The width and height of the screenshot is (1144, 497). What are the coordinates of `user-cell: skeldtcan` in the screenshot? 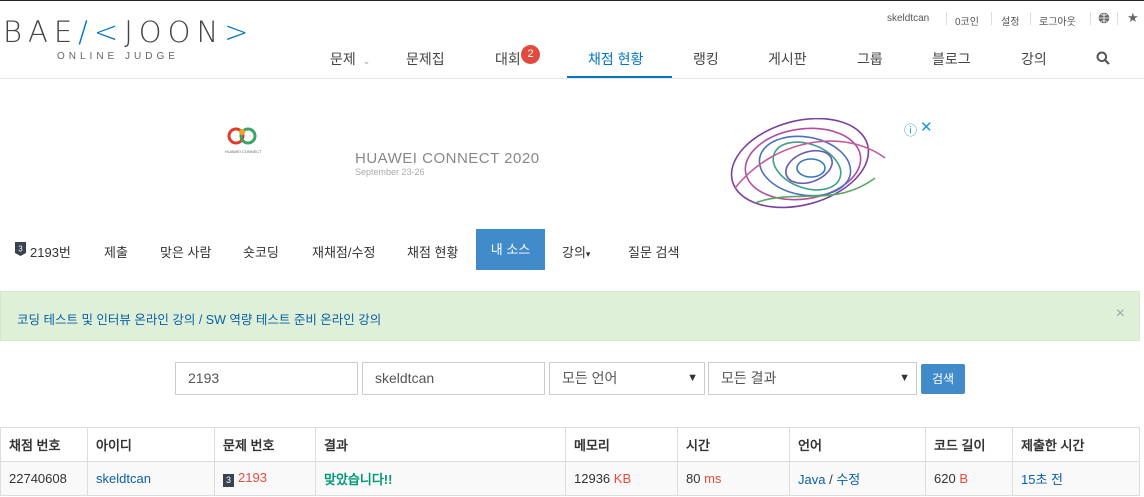 It's located at (151, 478).